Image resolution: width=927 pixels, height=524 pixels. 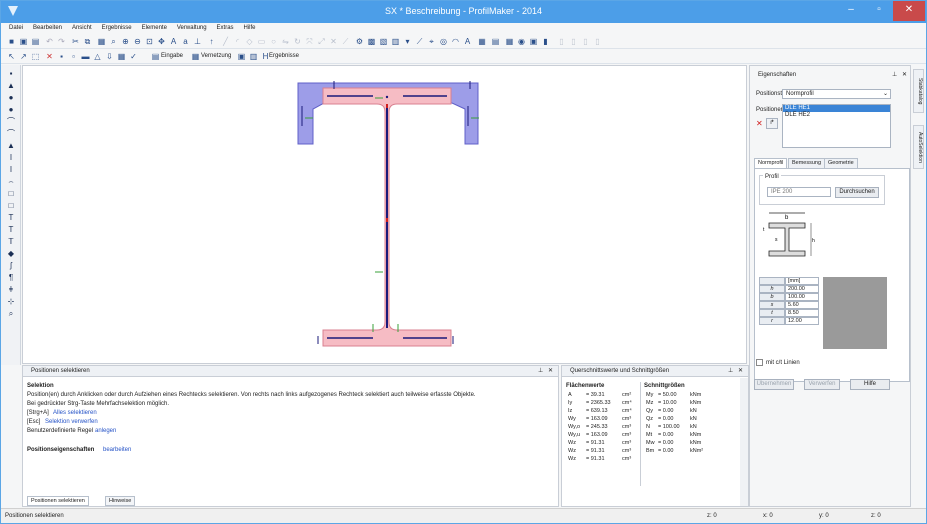 What do you see at coordinates (802, 305) in the screenshot?
I see `param-value: 5.60` at bounding box center [802, 305].